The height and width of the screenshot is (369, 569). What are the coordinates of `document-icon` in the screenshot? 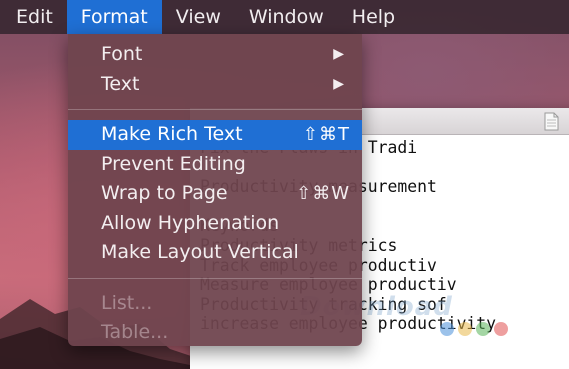 It's located at (551, 121).